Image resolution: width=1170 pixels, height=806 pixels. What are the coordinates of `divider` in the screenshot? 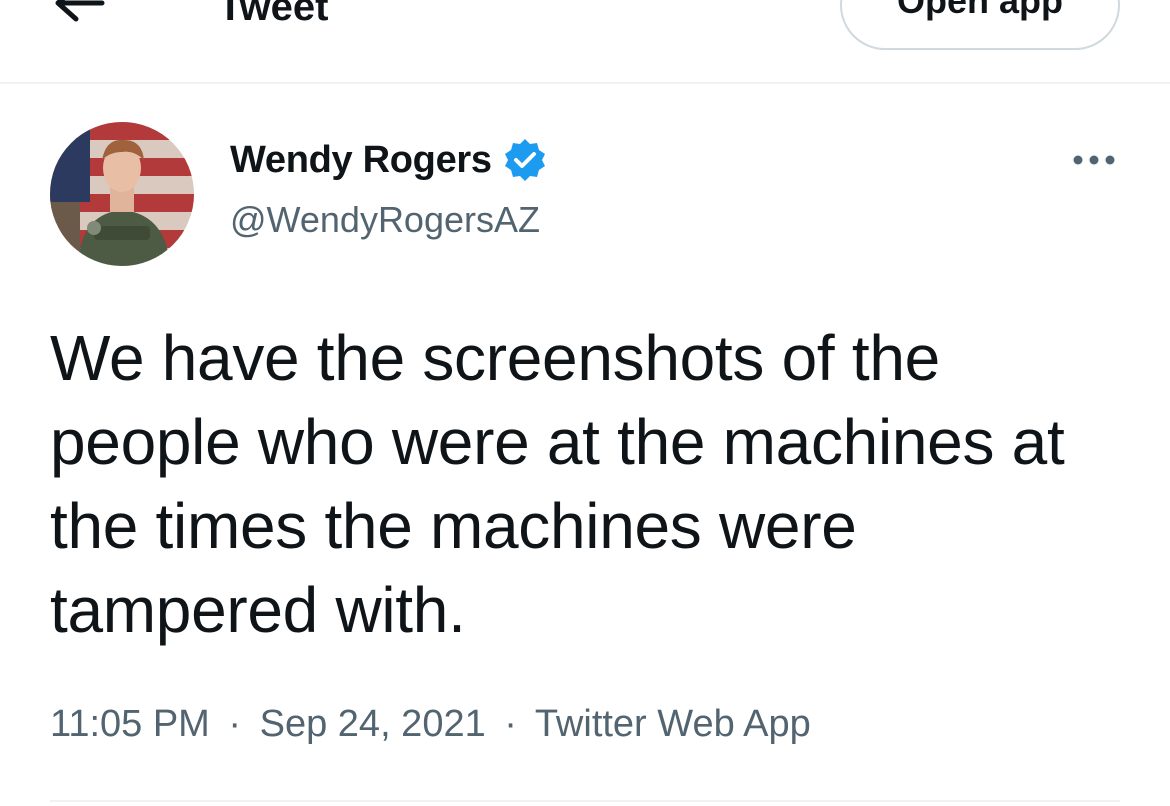 It's located at (585, 801).